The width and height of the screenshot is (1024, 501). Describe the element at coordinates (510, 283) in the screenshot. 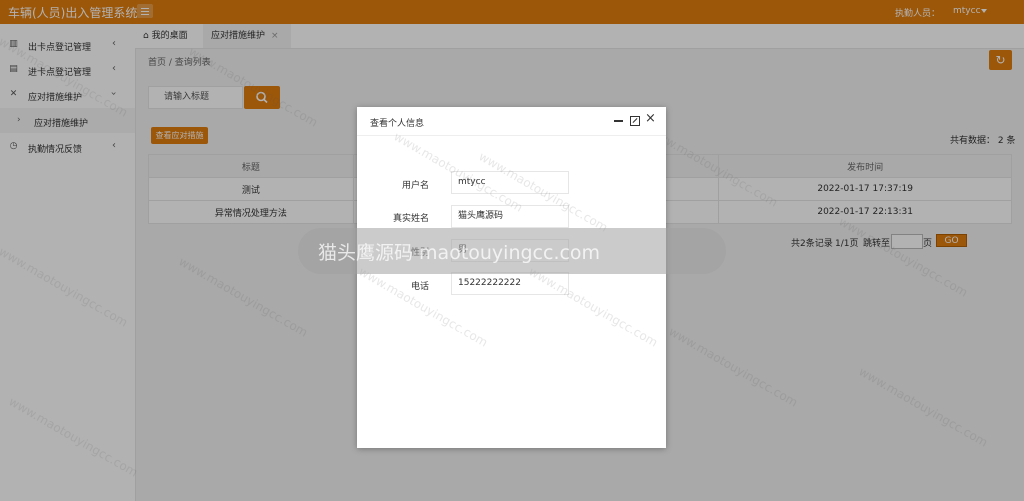

I see `phone-field: 15222222222` at that location.